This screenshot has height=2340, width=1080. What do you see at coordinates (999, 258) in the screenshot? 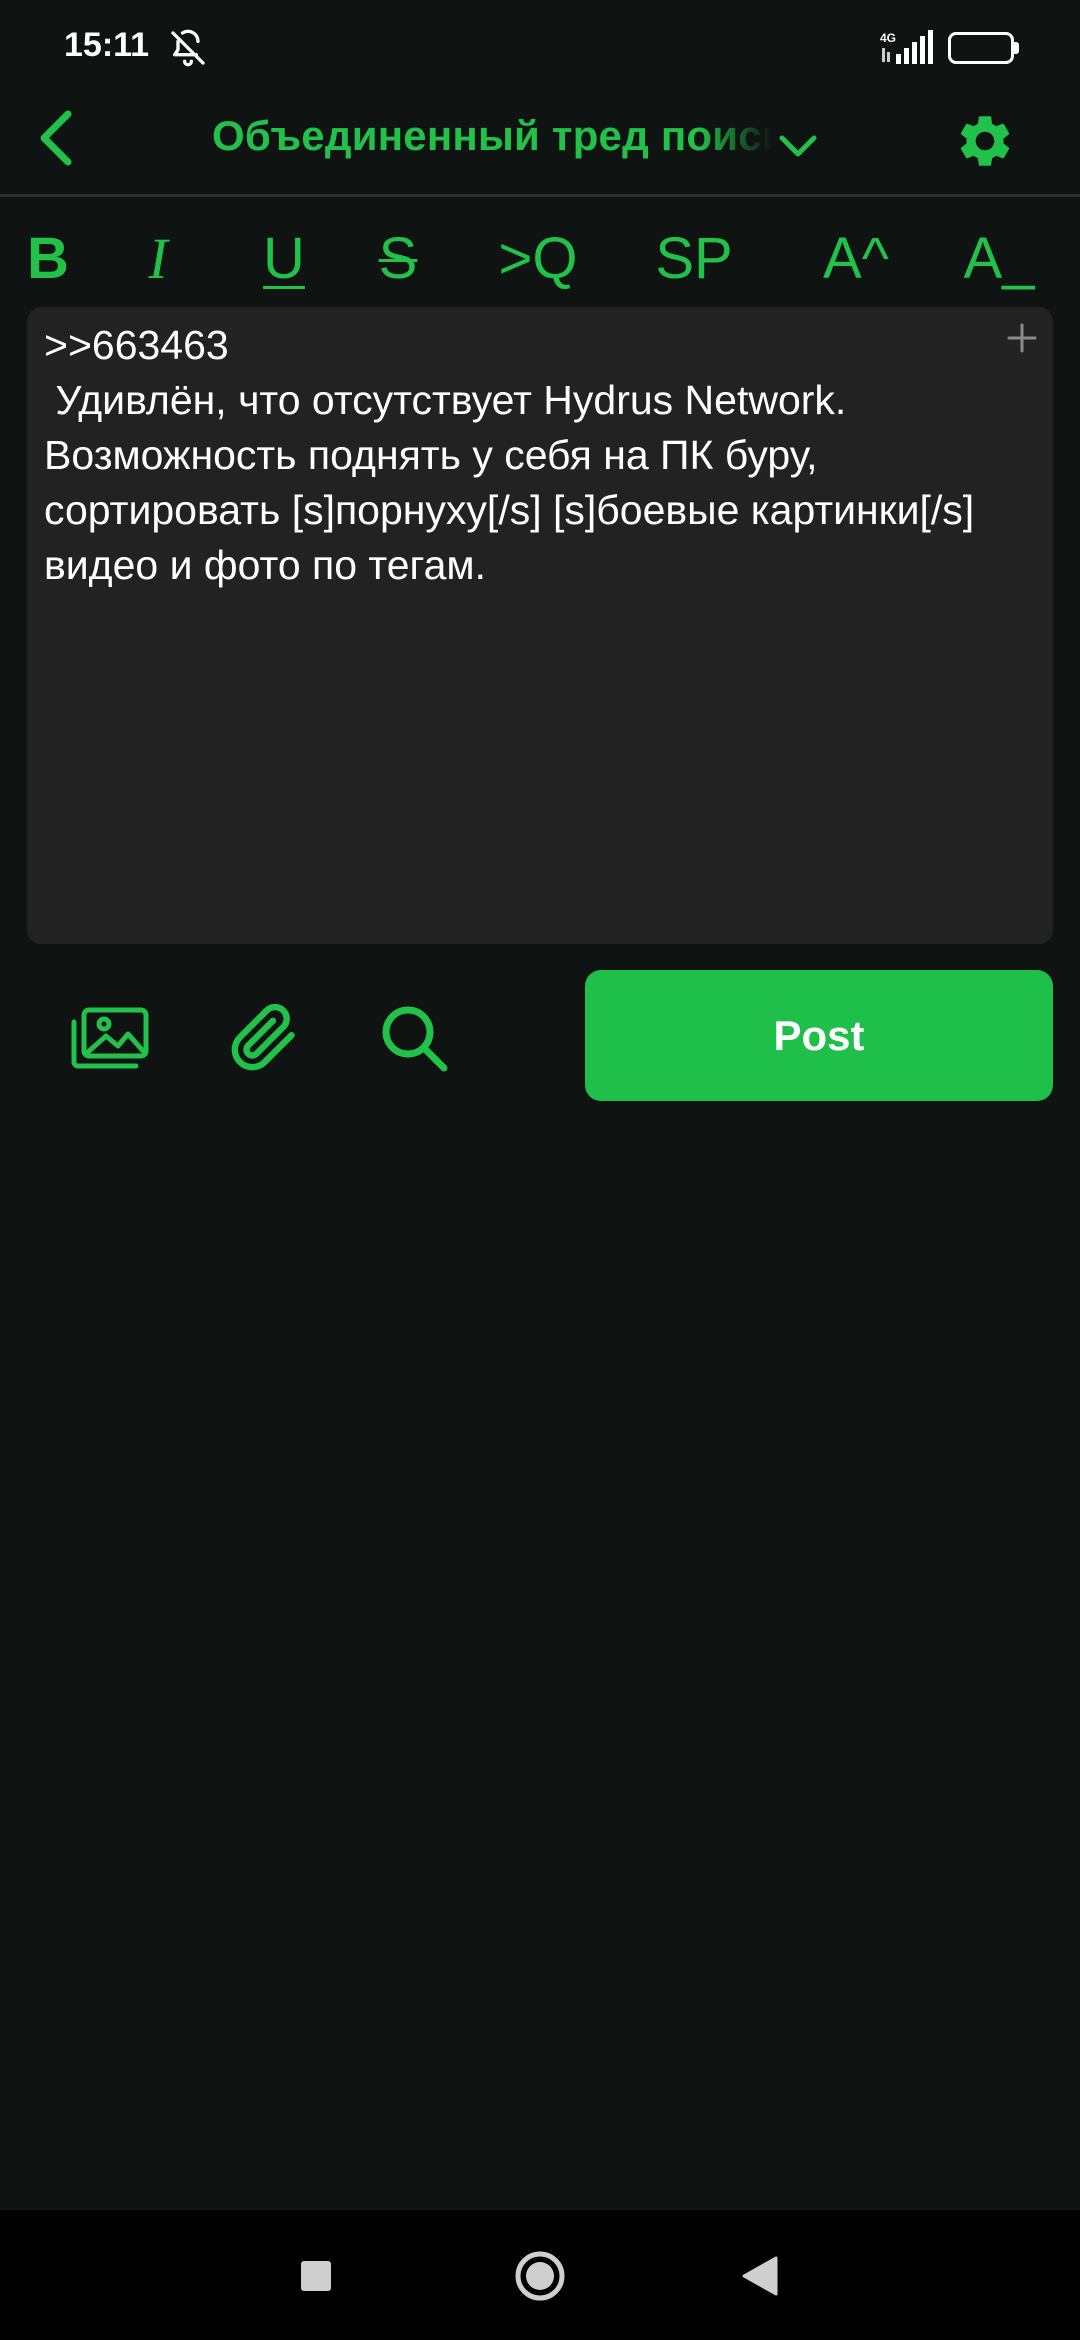
I see `subscript-button: A_` at bounding box center [999, 258].